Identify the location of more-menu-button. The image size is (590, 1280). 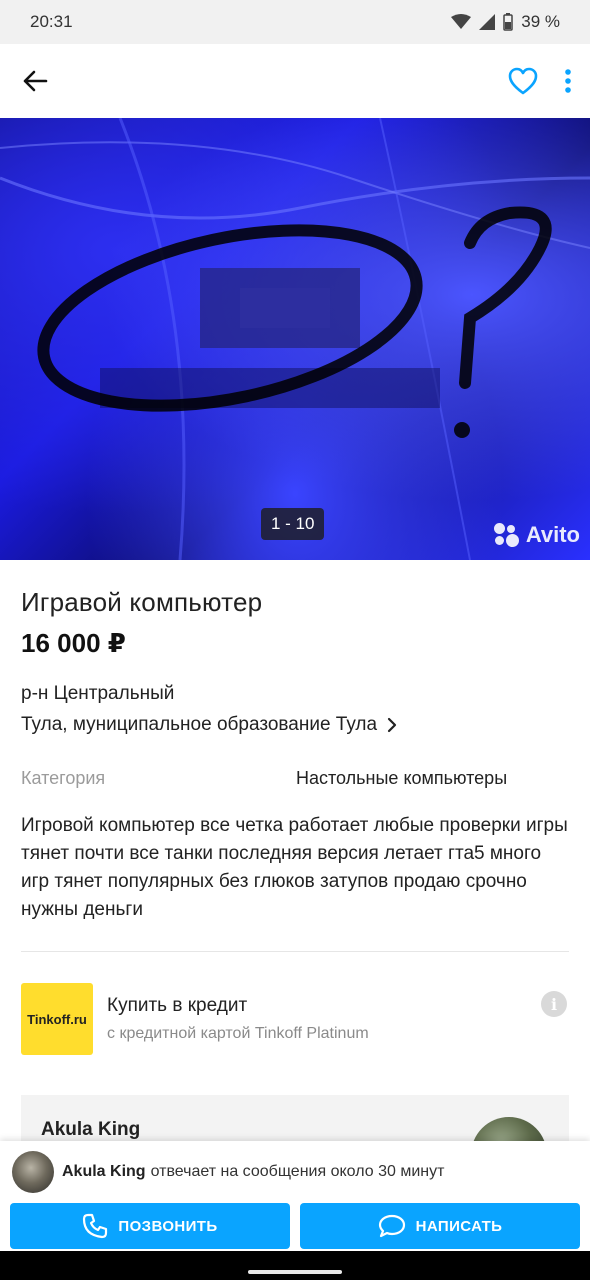
(568, 81).